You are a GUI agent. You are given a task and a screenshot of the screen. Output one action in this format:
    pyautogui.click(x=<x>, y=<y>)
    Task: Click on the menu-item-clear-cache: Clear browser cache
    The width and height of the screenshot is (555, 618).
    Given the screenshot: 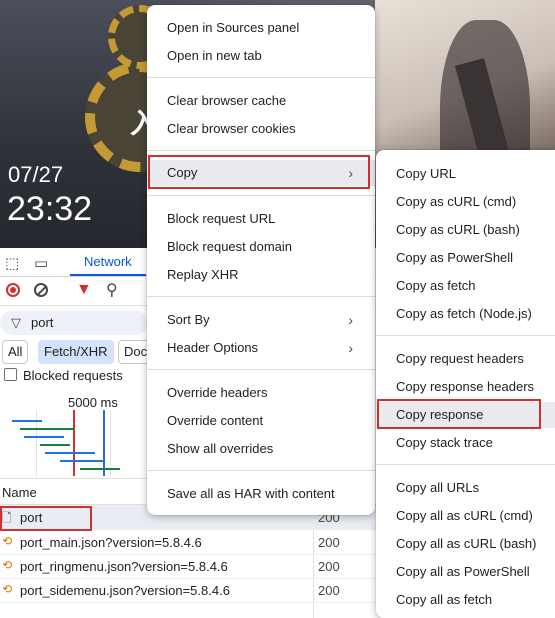 What is the action you would take?
    pyautogui.click(x=261, y=101)
    